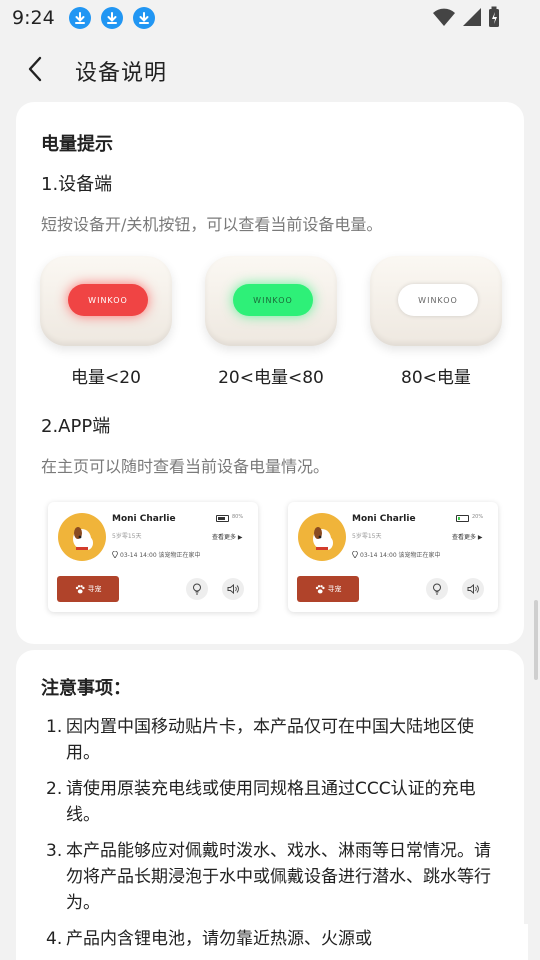  I want to click on wifi-icon, so click(444, 19).